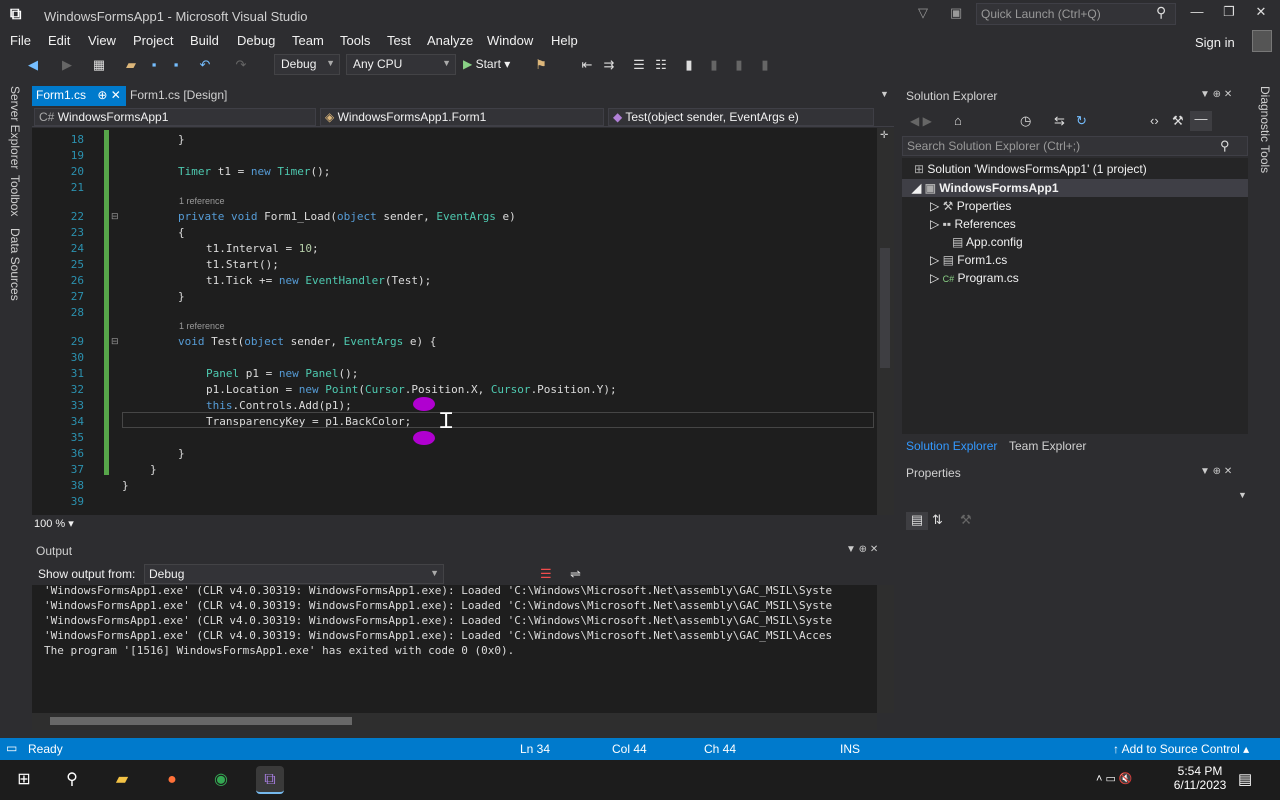 The width and height of the screenshot is (1280, 800). Describe the element at coordinates (20, 40) in the screenshot. I see `menu-file: File` at that location.